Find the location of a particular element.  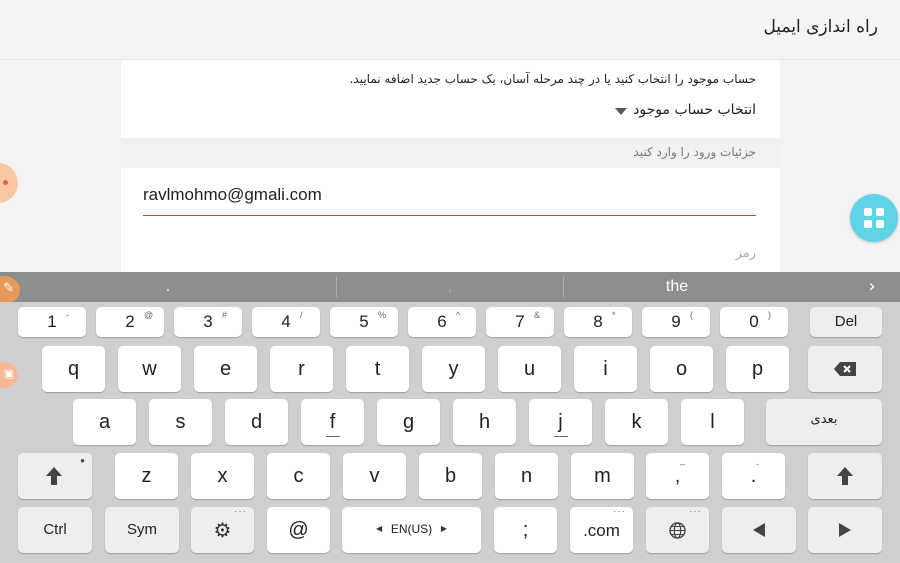

backspace-key is located at coordinates (845, 369).